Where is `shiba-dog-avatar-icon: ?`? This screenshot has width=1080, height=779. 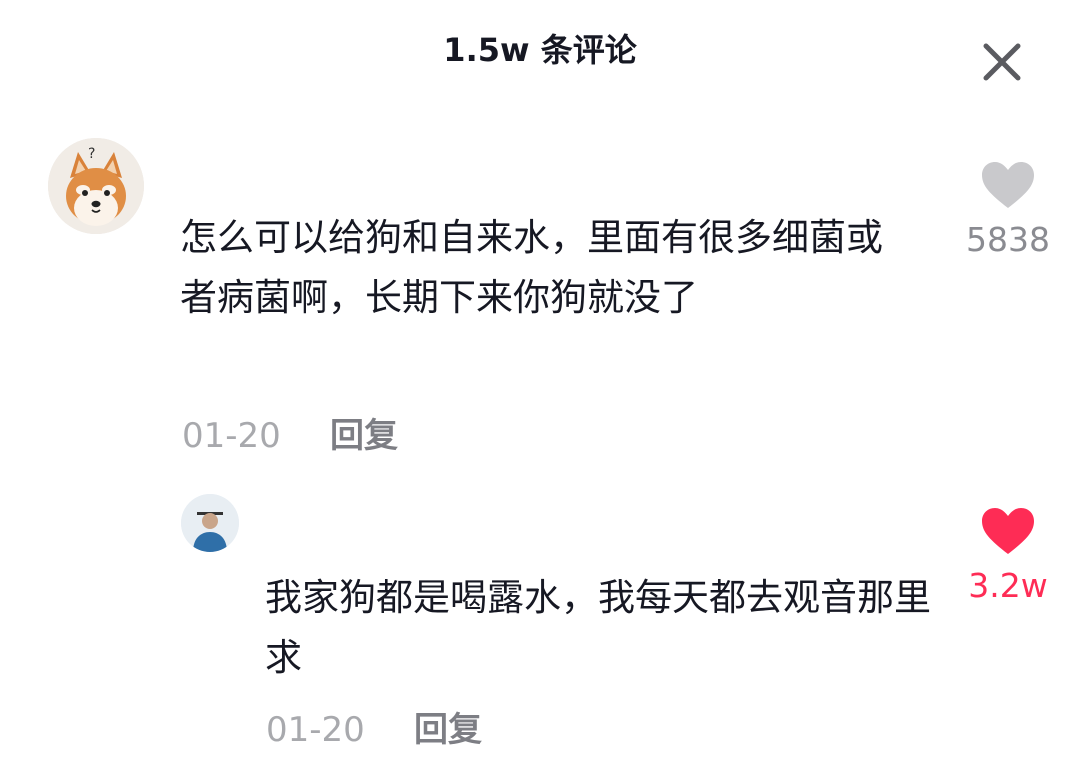
shiba-dog-avatar-icon: ? is located at coordinates (96, 186).